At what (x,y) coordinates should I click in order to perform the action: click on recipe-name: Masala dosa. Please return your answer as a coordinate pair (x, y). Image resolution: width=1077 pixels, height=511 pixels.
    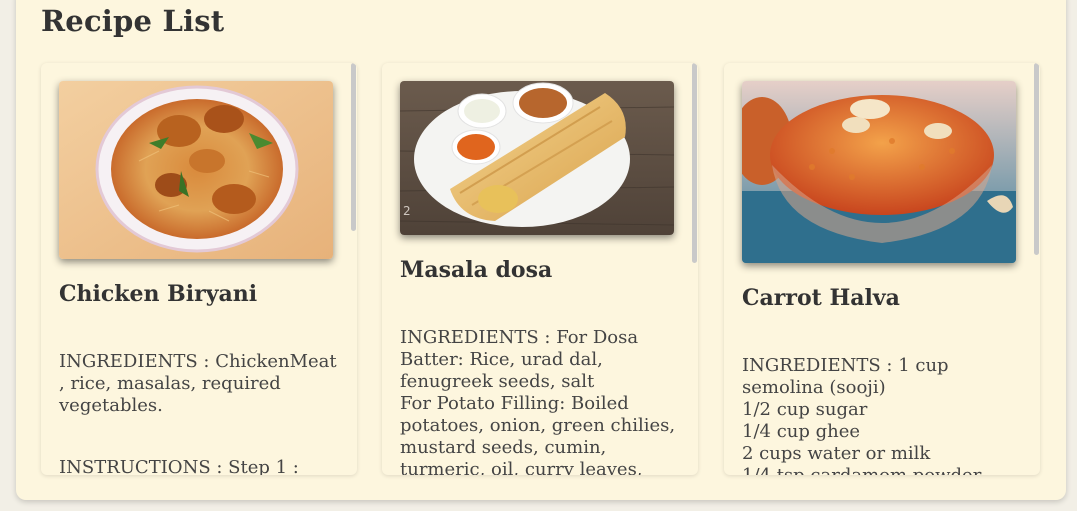
    Looking at the image, I should click on (476, 270).